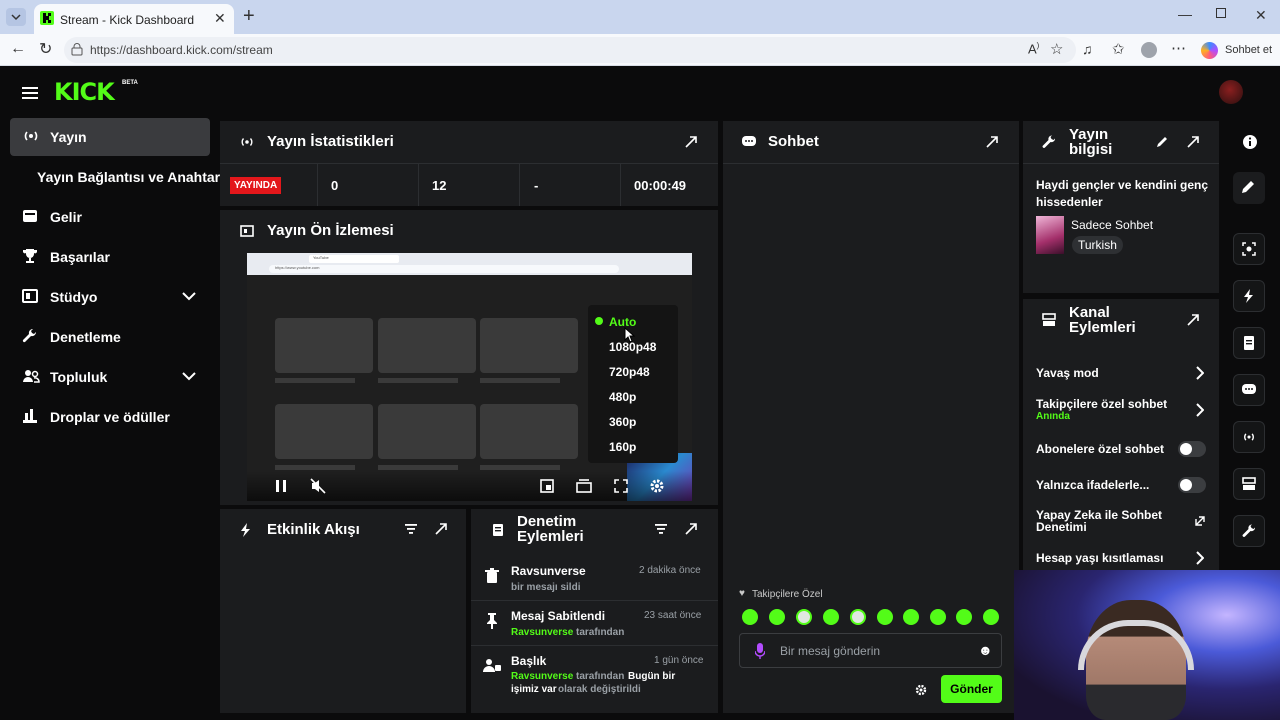 This screenshot has width=1280, height=720. What do you see at coordinates (110, 416) in the screenshot?
I see `sidebar-item-droplar: Droplar ve ödüller` at bounding box center [110, 416].